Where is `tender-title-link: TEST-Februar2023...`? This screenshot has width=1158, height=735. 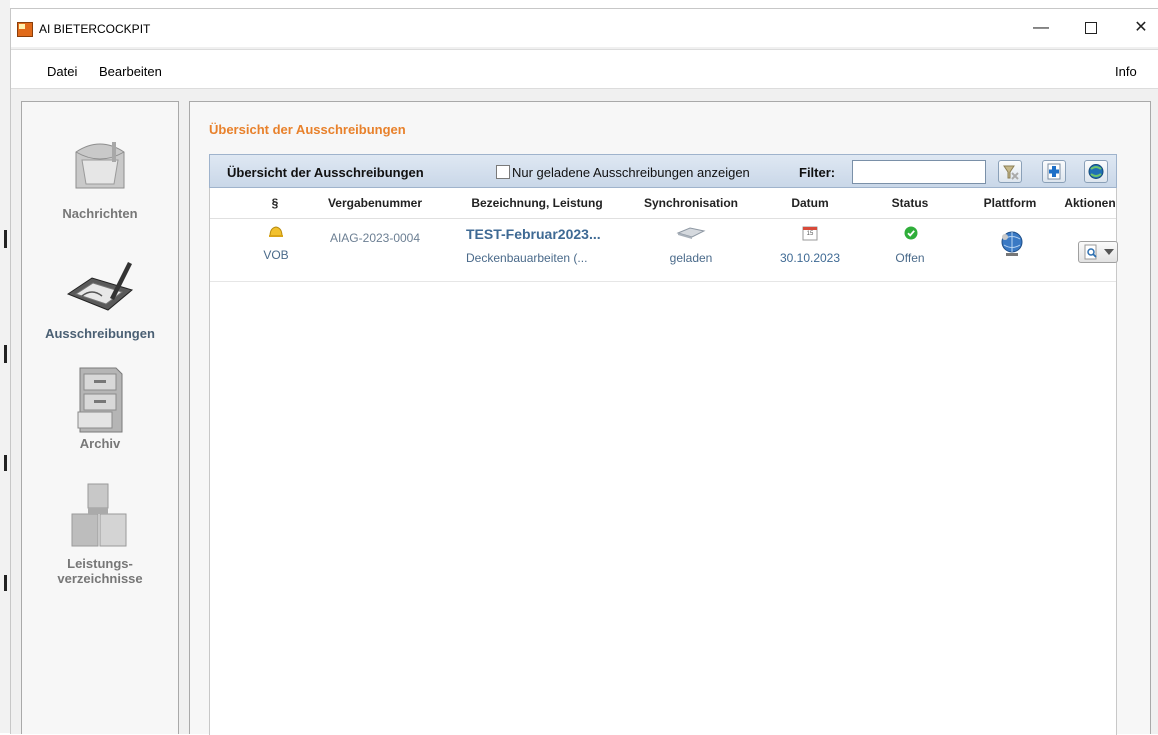 tender-title-link: TEST-Februar2023... is located at coordinates (546, 234).